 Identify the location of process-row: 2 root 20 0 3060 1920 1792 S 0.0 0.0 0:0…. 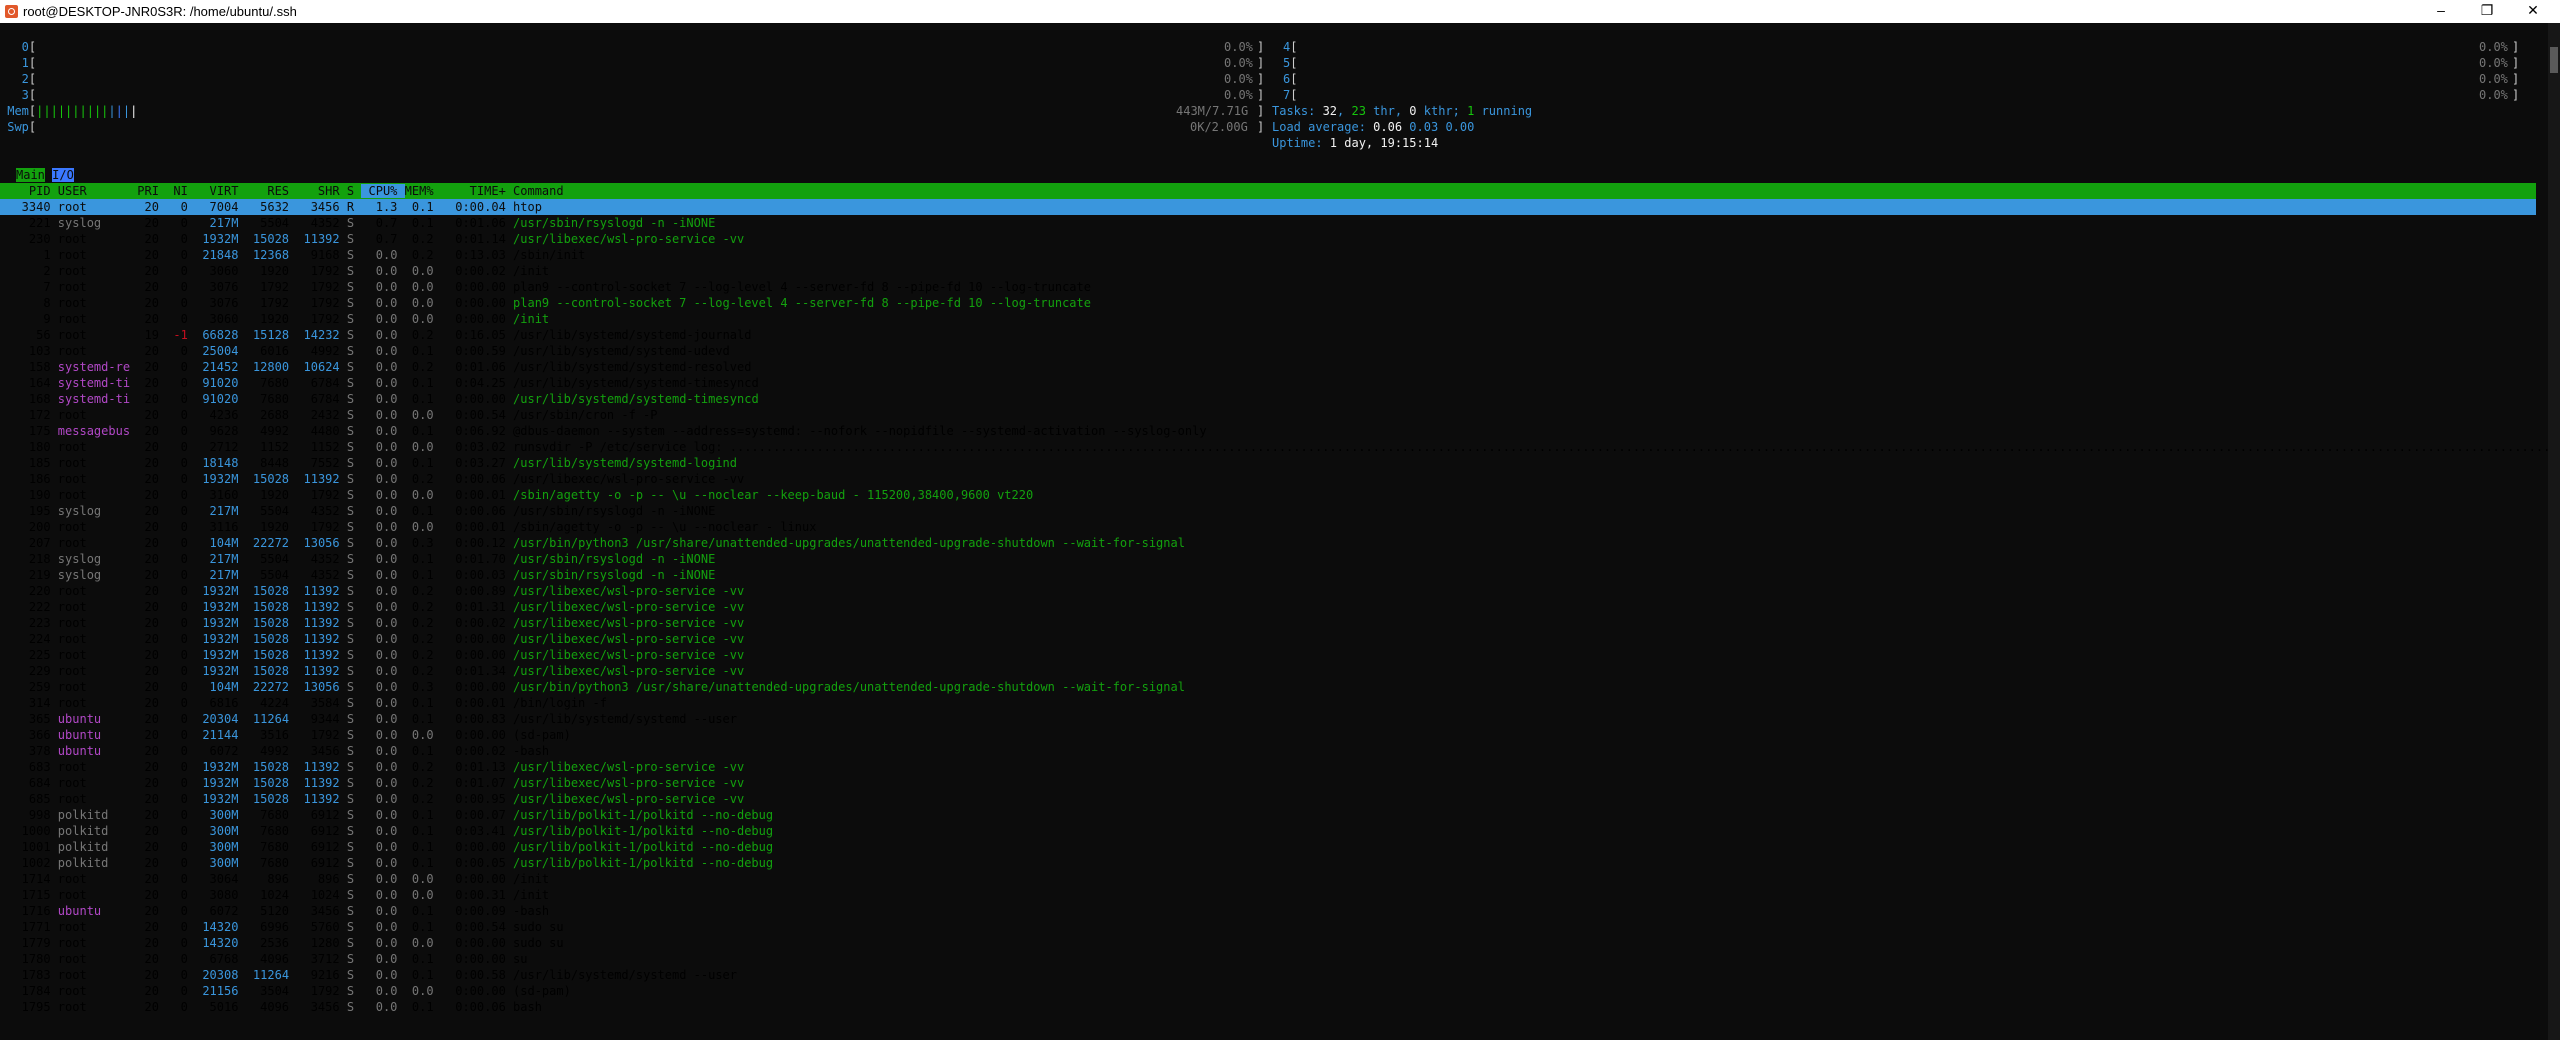
(1268, 271).